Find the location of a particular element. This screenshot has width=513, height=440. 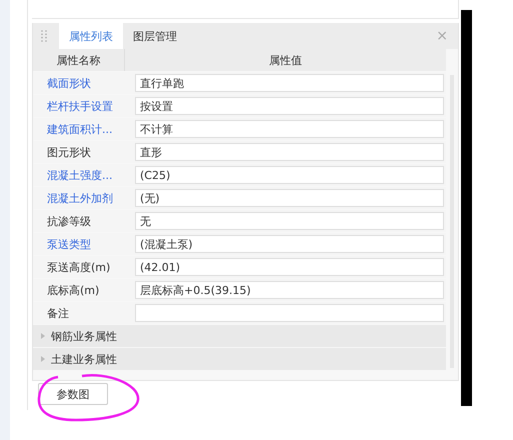

property-name: 混凝土外加剂 is located at coordinates (84, 198).